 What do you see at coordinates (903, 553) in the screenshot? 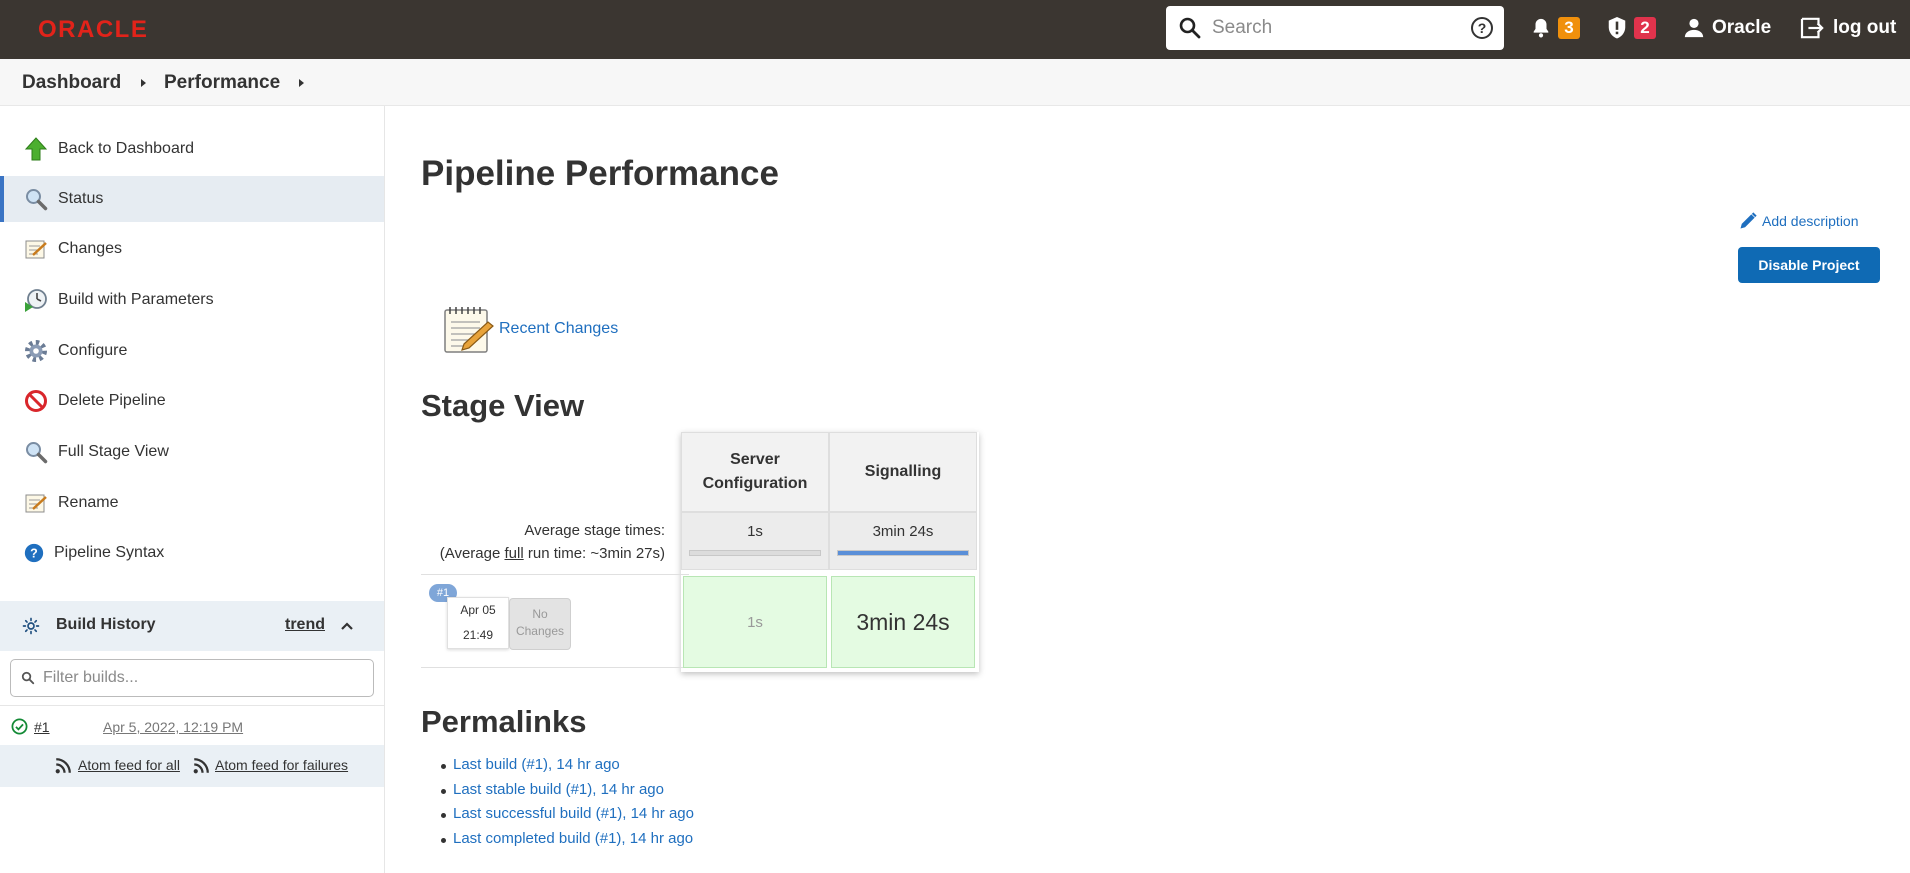
I see `stage-average-bar-fill` at bounding box center [903, 553].